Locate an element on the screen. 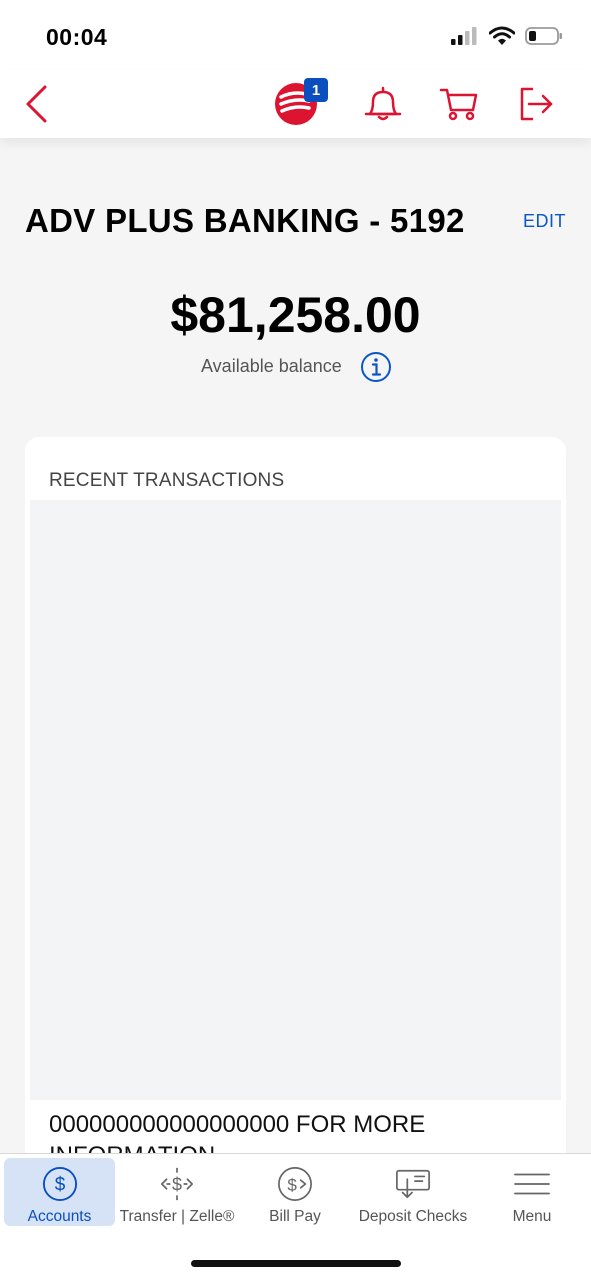 This screenshot has height=1281, width=591. balance-info-button is located at coordinates (376, 369).